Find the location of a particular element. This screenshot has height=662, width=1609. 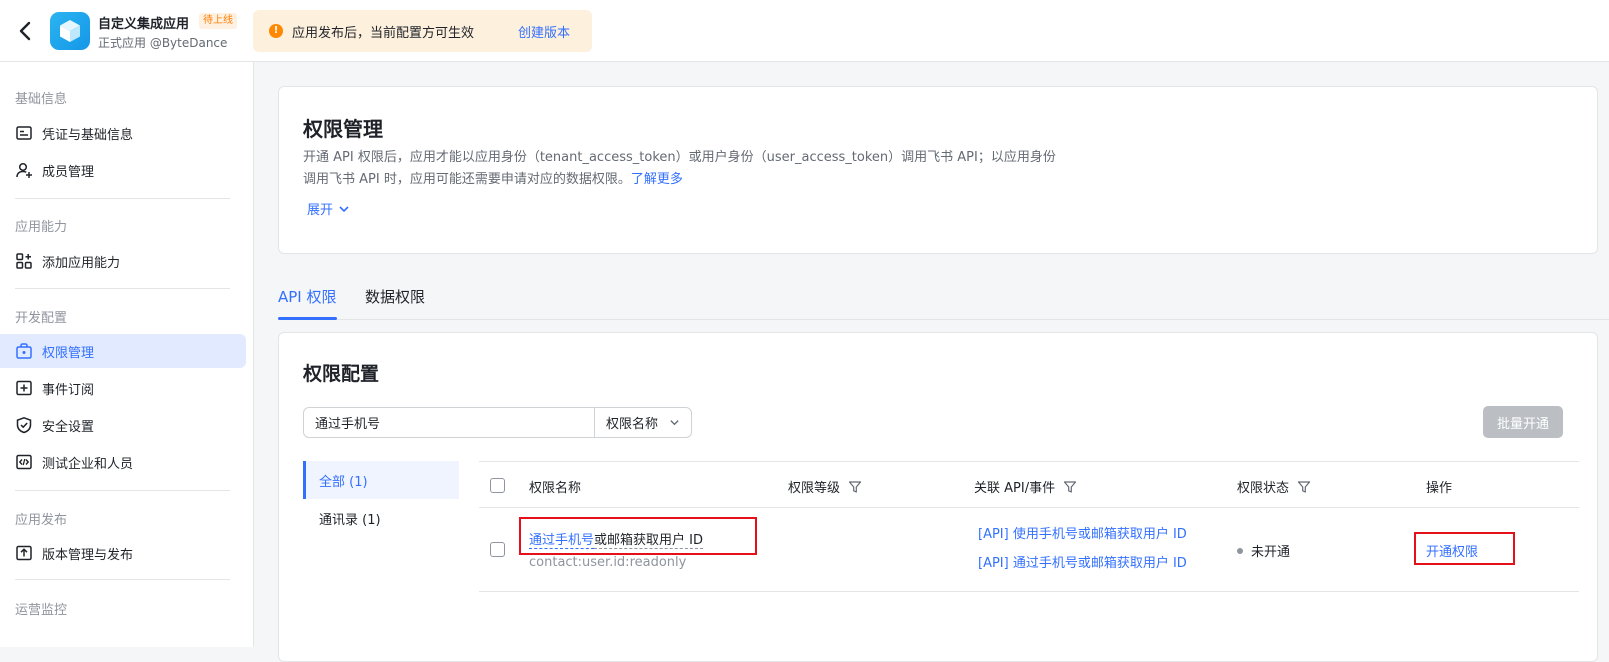

id-card-icon is located at coordinates (24, 133).